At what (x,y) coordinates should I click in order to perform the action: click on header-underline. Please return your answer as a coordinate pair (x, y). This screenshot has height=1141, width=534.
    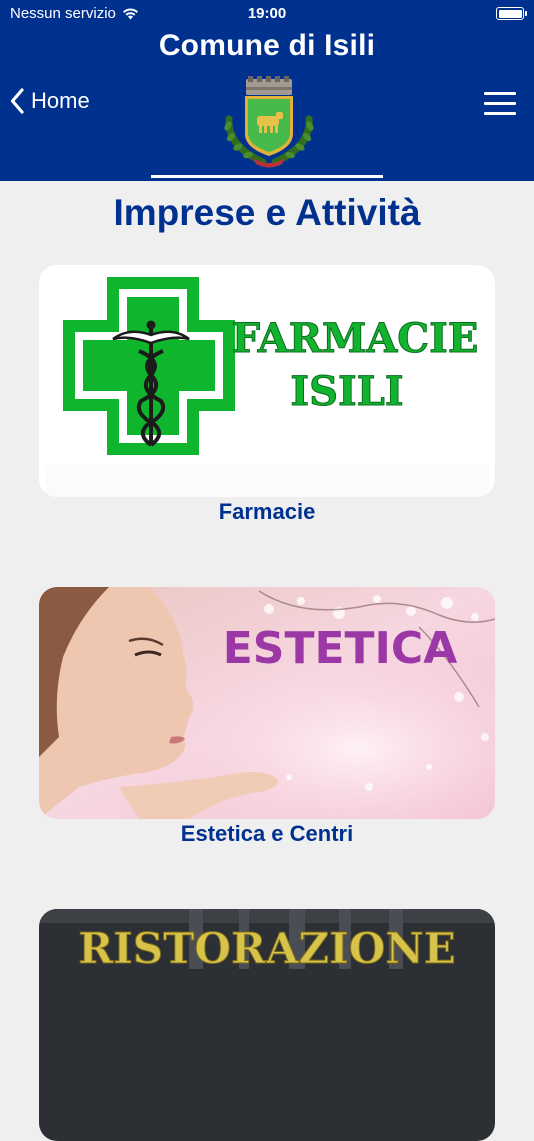
    Looking at the image, I should click on (267, 176).